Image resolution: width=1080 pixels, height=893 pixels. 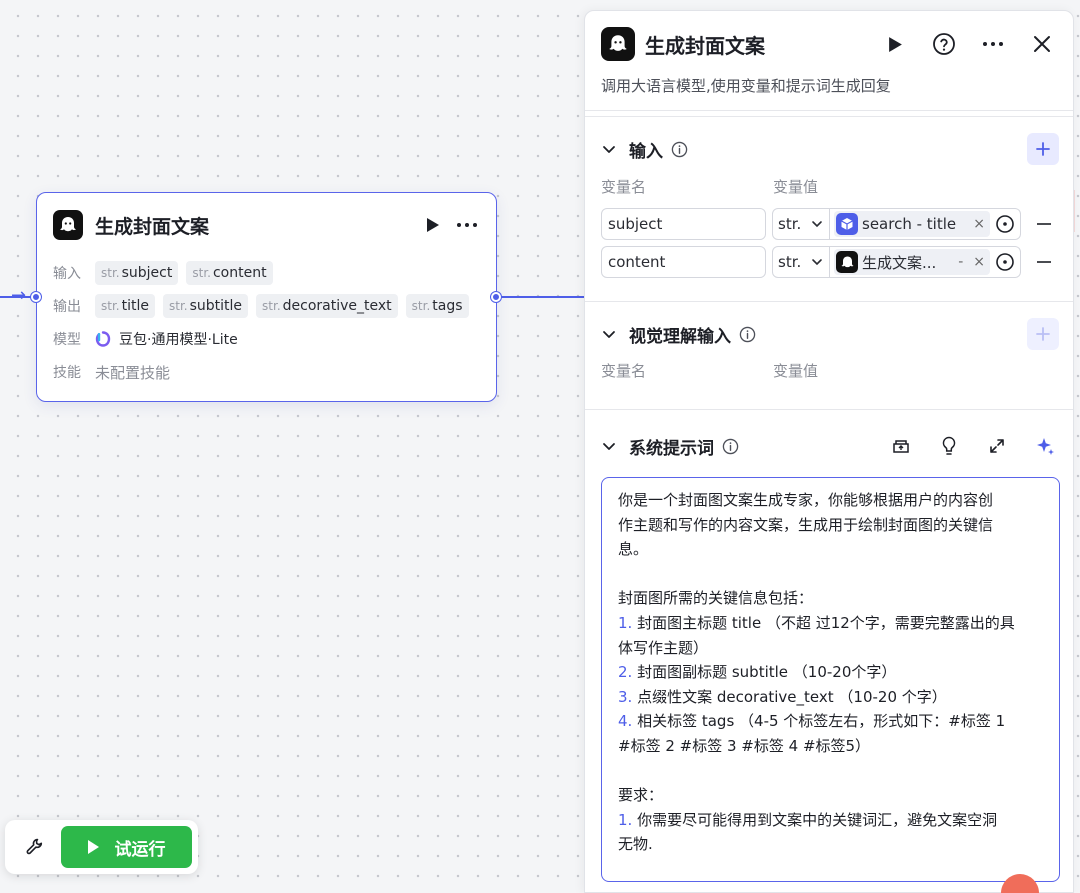 What do you see at coordinates (830, 334) in the screenshot?
I see `vision-section-header: 视觉理解输入` at bounding box center [830, 334].